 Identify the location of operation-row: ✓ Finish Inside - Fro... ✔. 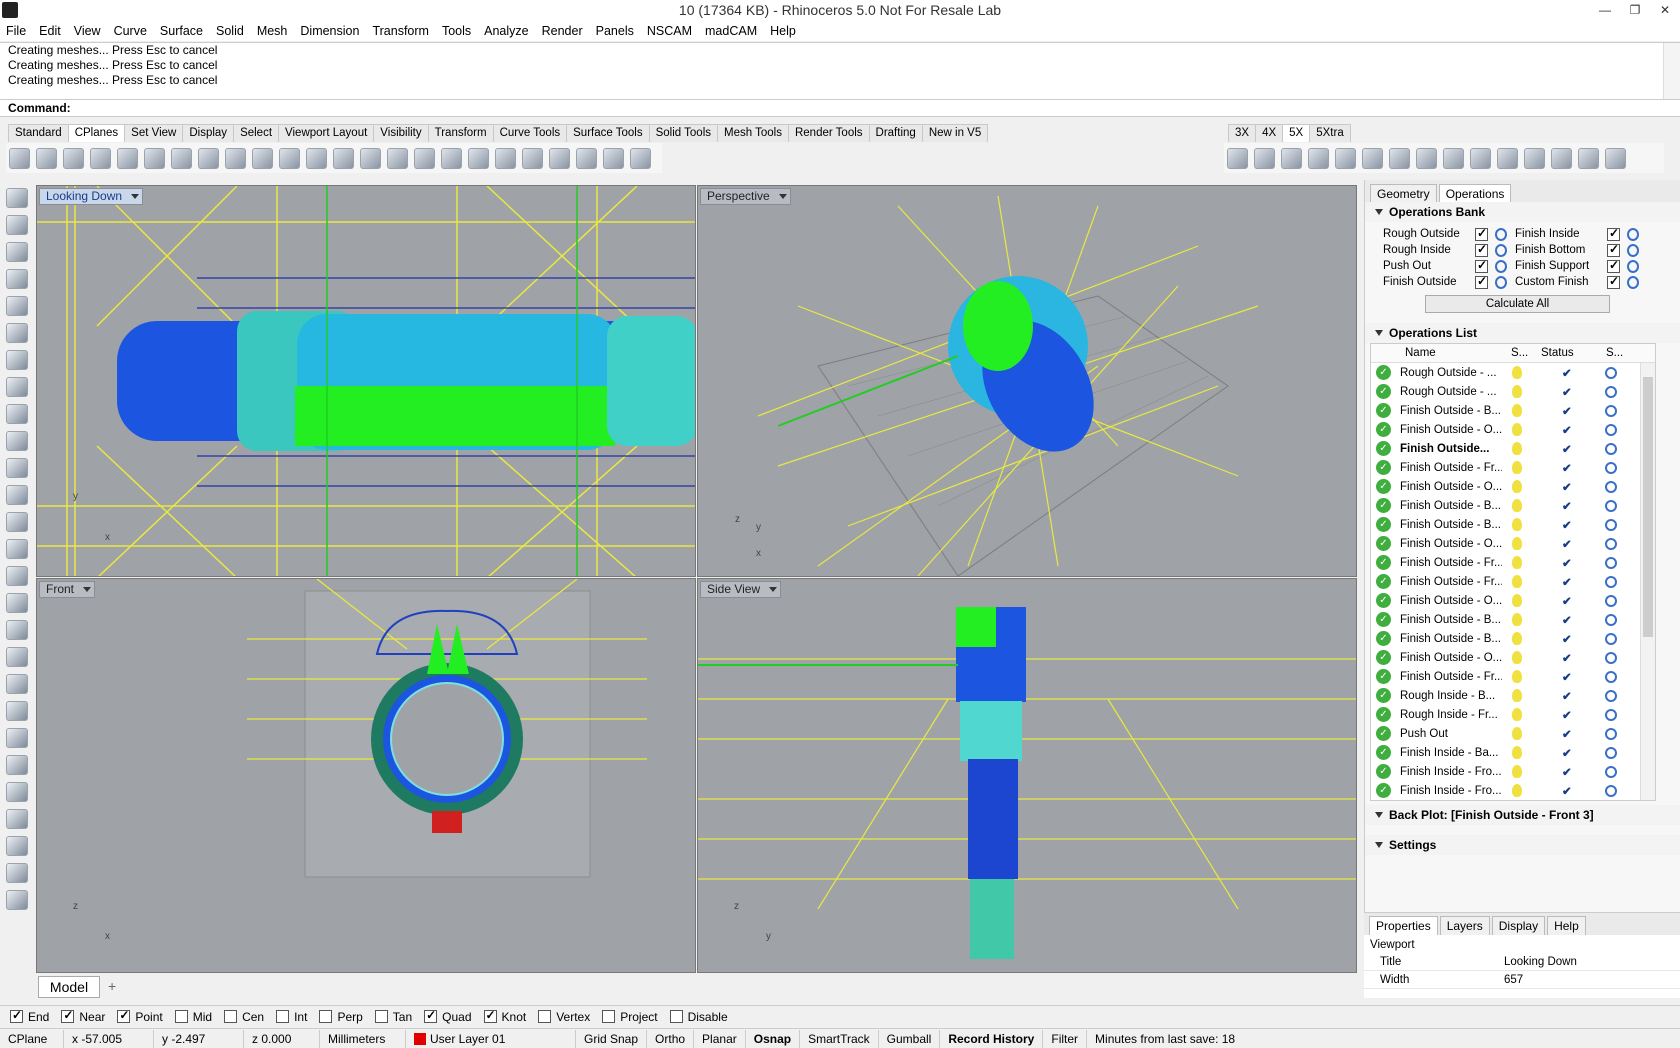
(1513, 771).